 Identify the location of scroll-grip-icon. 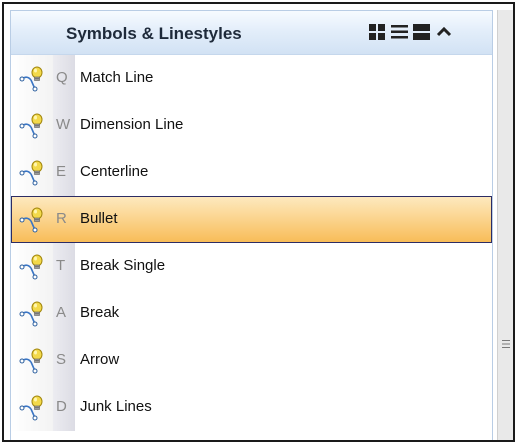
(506, 344).